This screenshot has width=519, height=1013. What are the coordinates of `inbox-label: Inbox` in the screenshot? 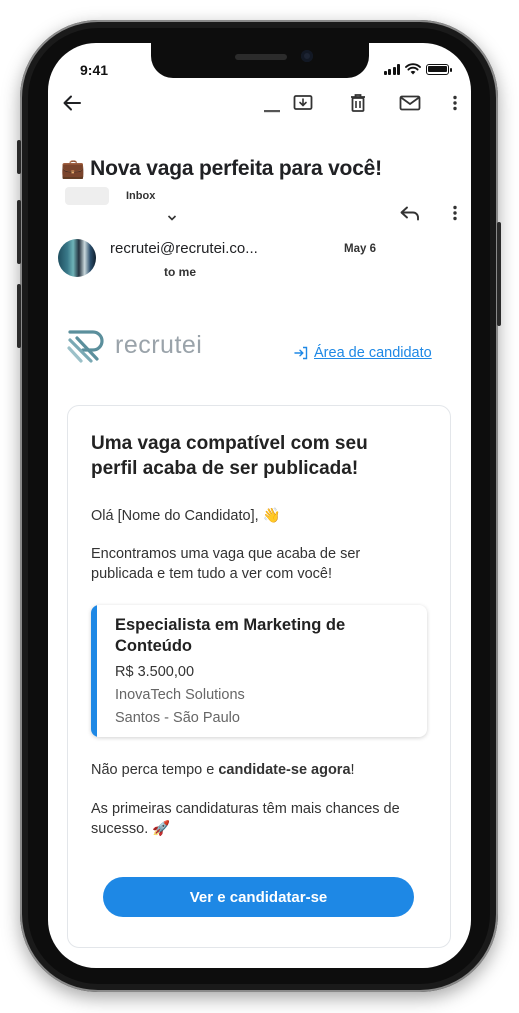 It's located at (140, 196).